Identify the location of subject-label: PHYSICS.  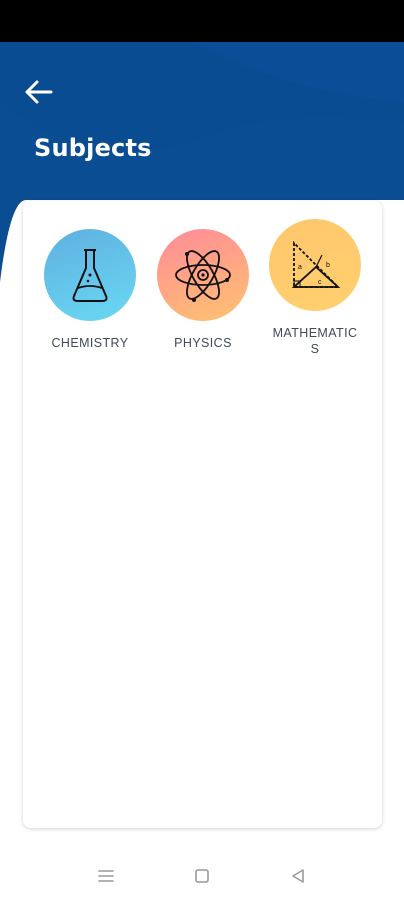
(203, 343).